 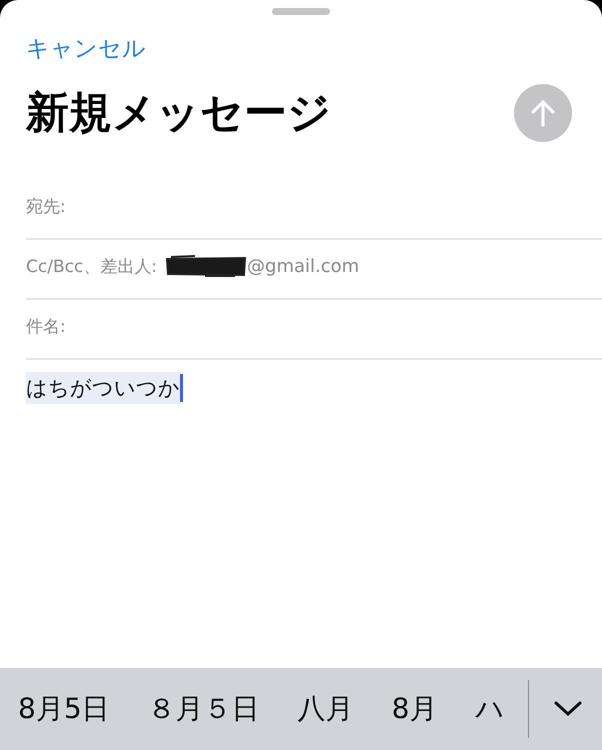 I want to click on conversion-candidate: ８月５日, so click(x=204, y=709).